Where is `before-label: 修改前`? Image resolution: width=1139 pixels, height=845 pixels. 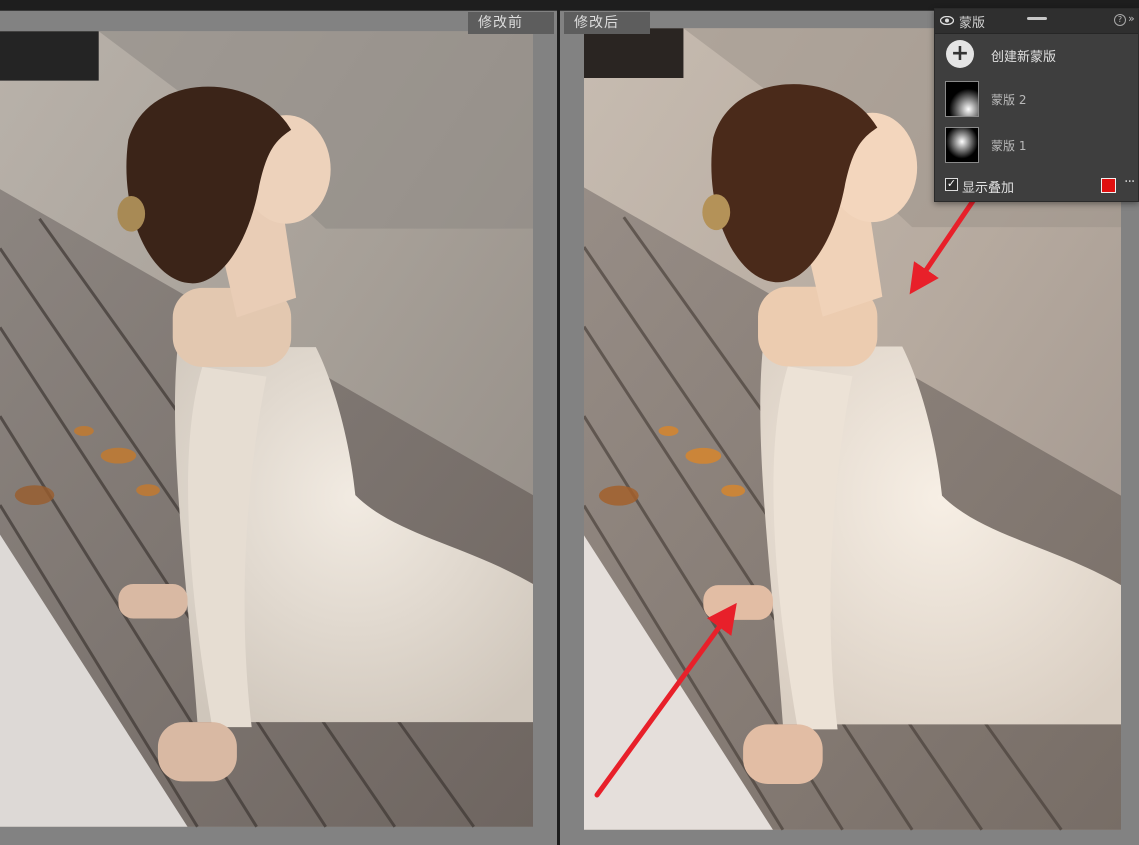 before-label: 修改前 is located at coordinates (511, 23).